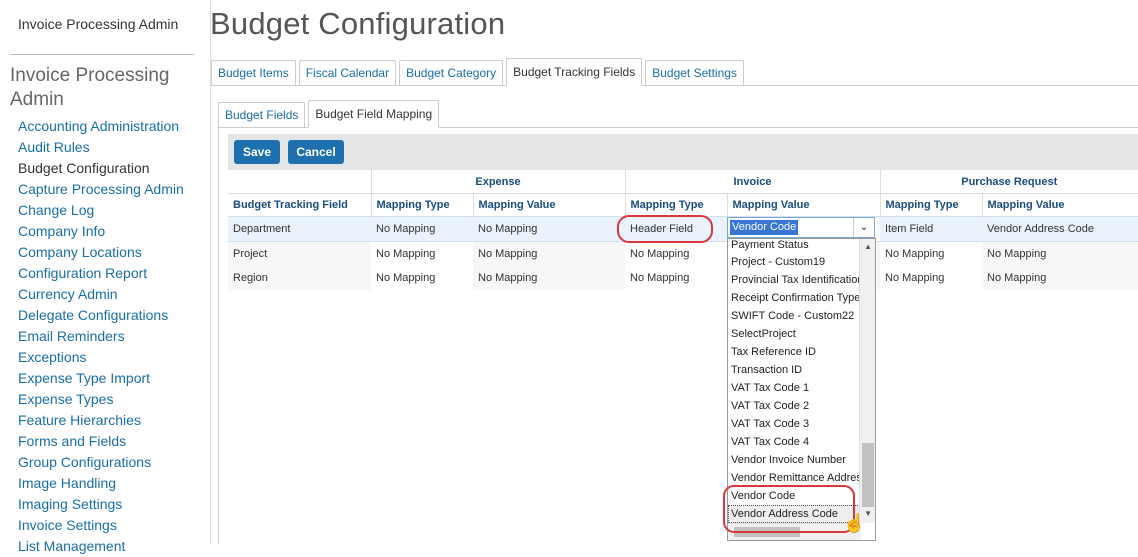  What do you see at coordinates (867, 381) in the screenshot?
I see `dropdown-scrollbar: ▲ ▼` at bounding box center [867, 381].